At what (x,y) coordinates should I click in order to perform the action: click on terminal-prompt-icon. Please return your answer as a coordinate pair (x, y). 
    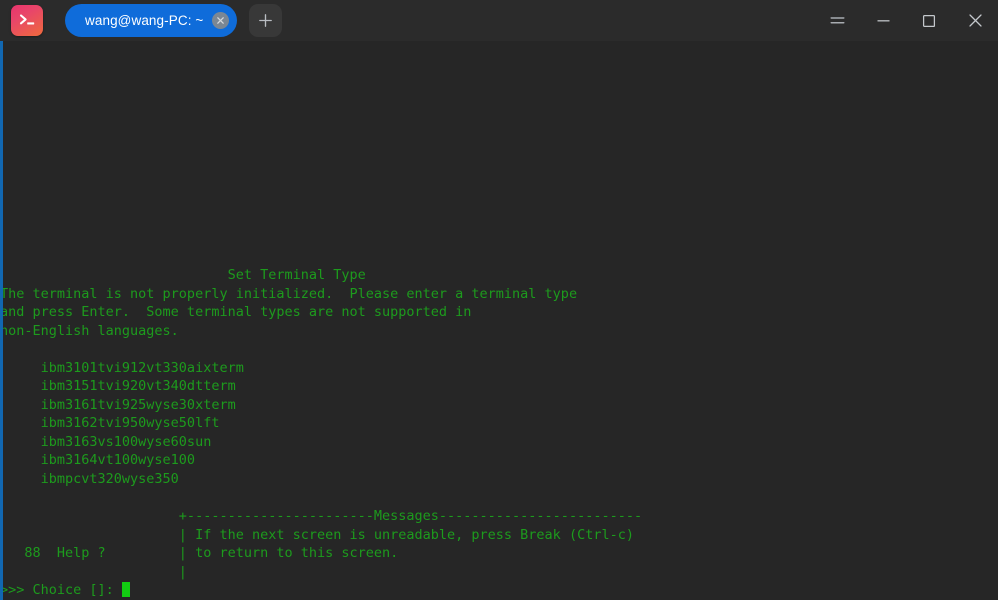
    Looking at the image, I should click on (27, 20).